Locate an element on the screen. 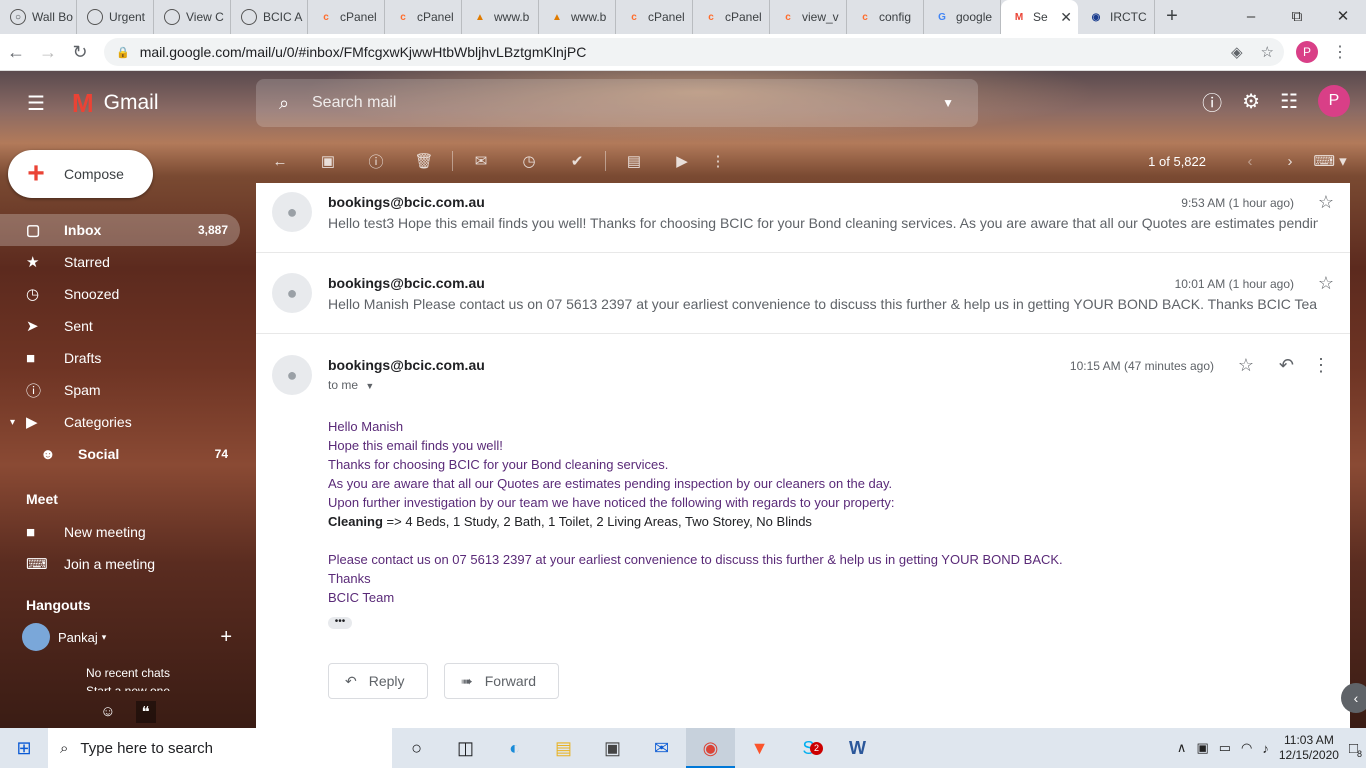  label-icon: ▶ is located at coordinates (682, 161).